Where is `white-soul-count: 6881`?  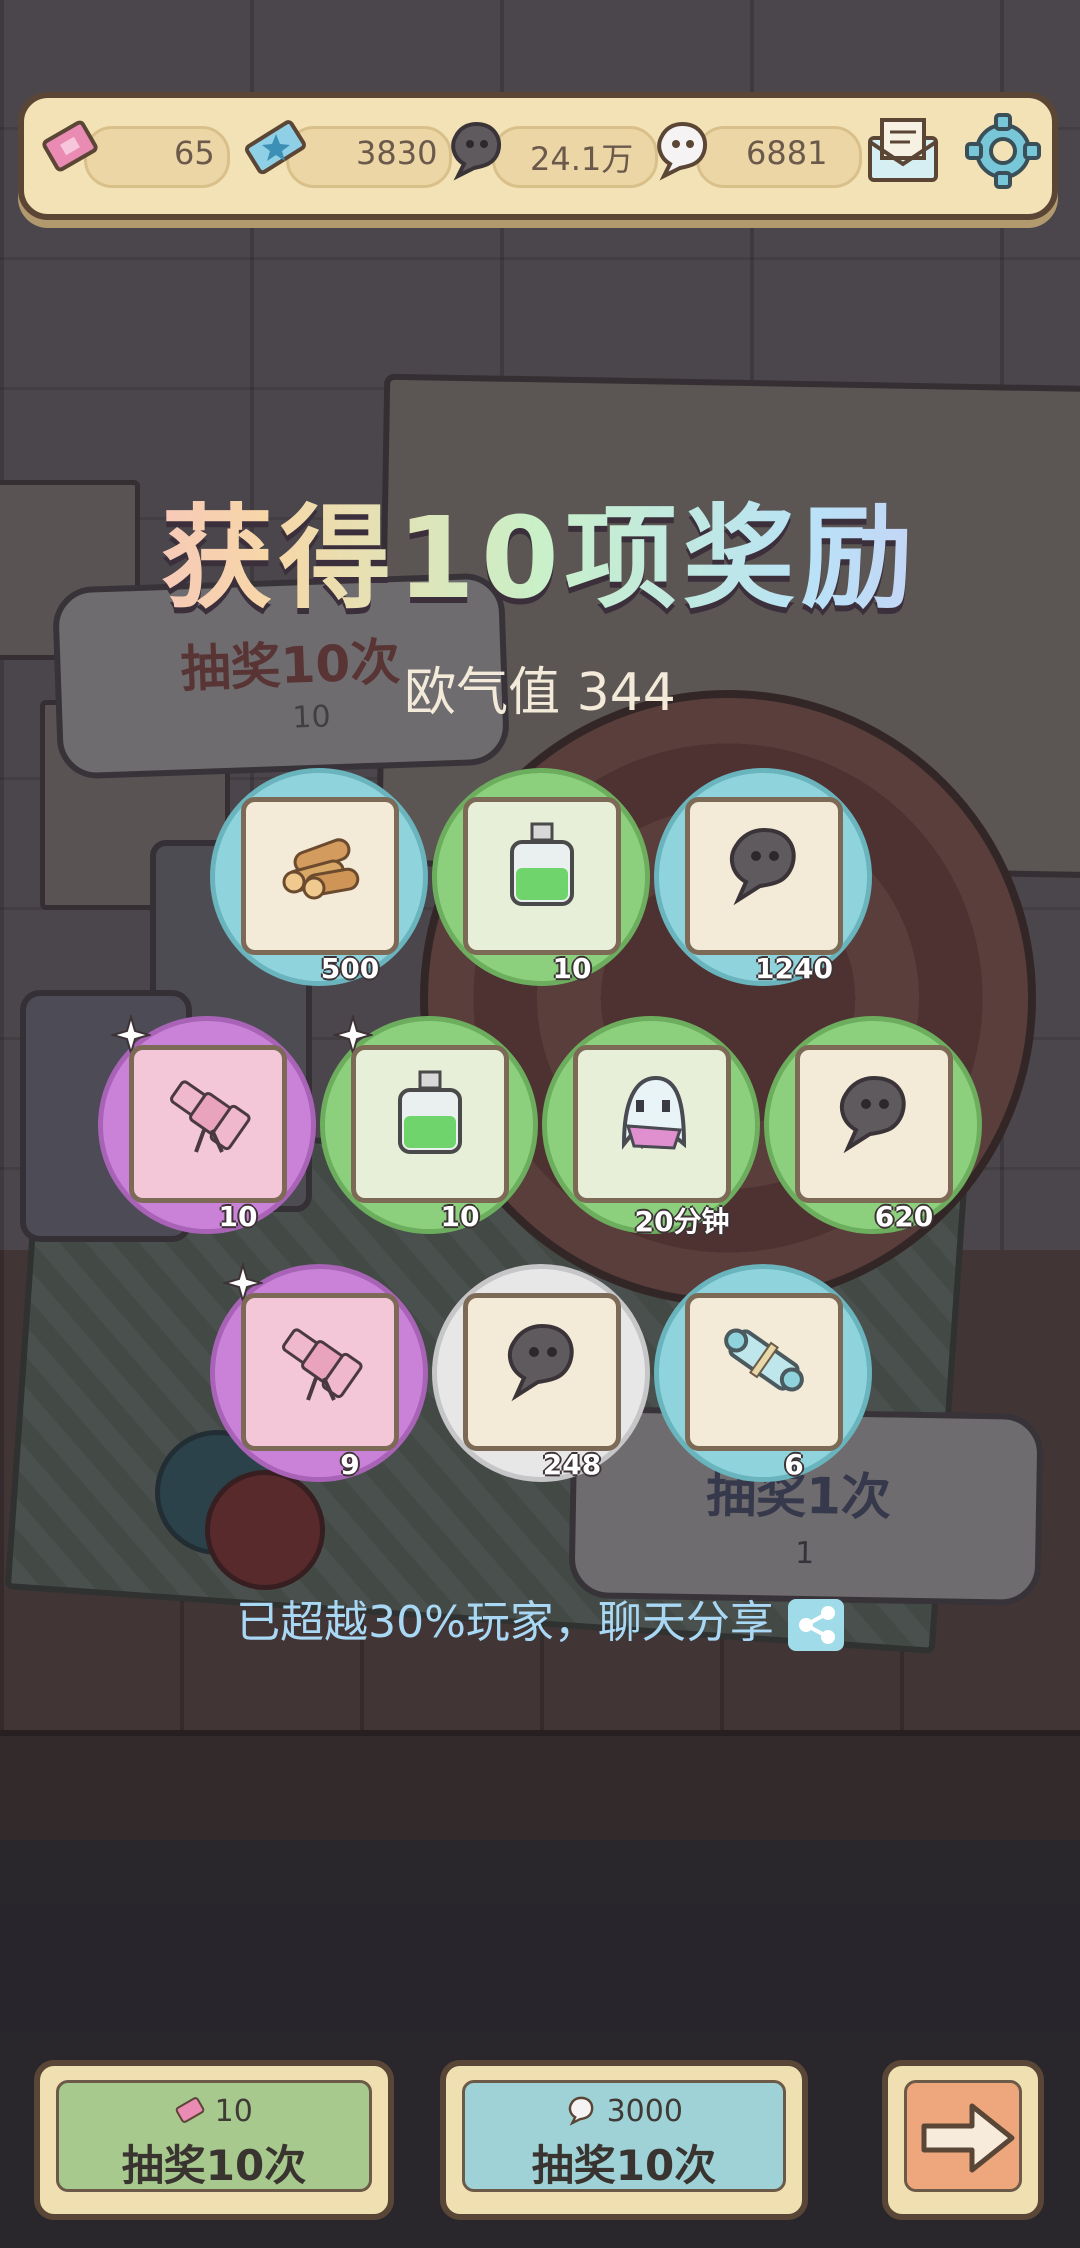
white-soul-count: 6881 is located at coordinates (787, 153).